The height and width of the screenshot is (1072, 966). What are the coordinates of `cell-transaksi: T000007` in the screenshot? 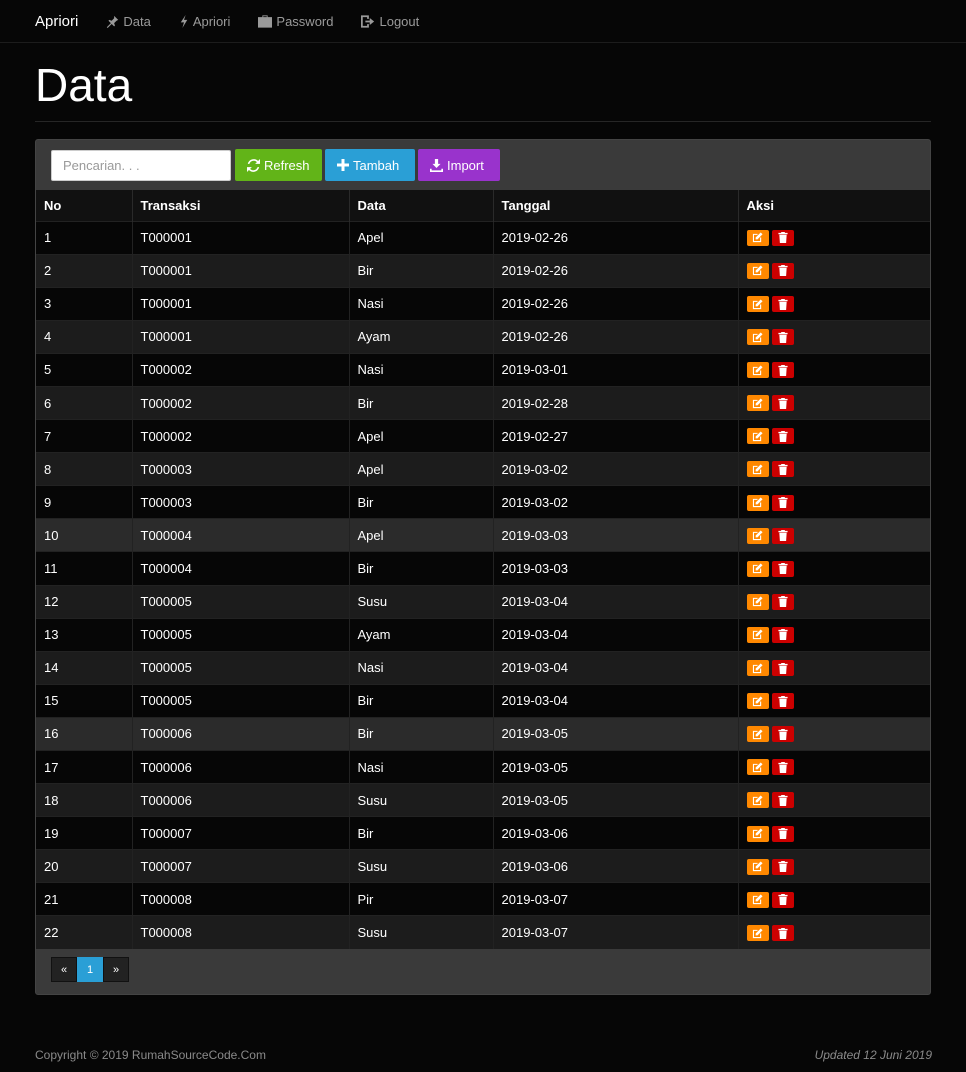 It's located at (241, 833).